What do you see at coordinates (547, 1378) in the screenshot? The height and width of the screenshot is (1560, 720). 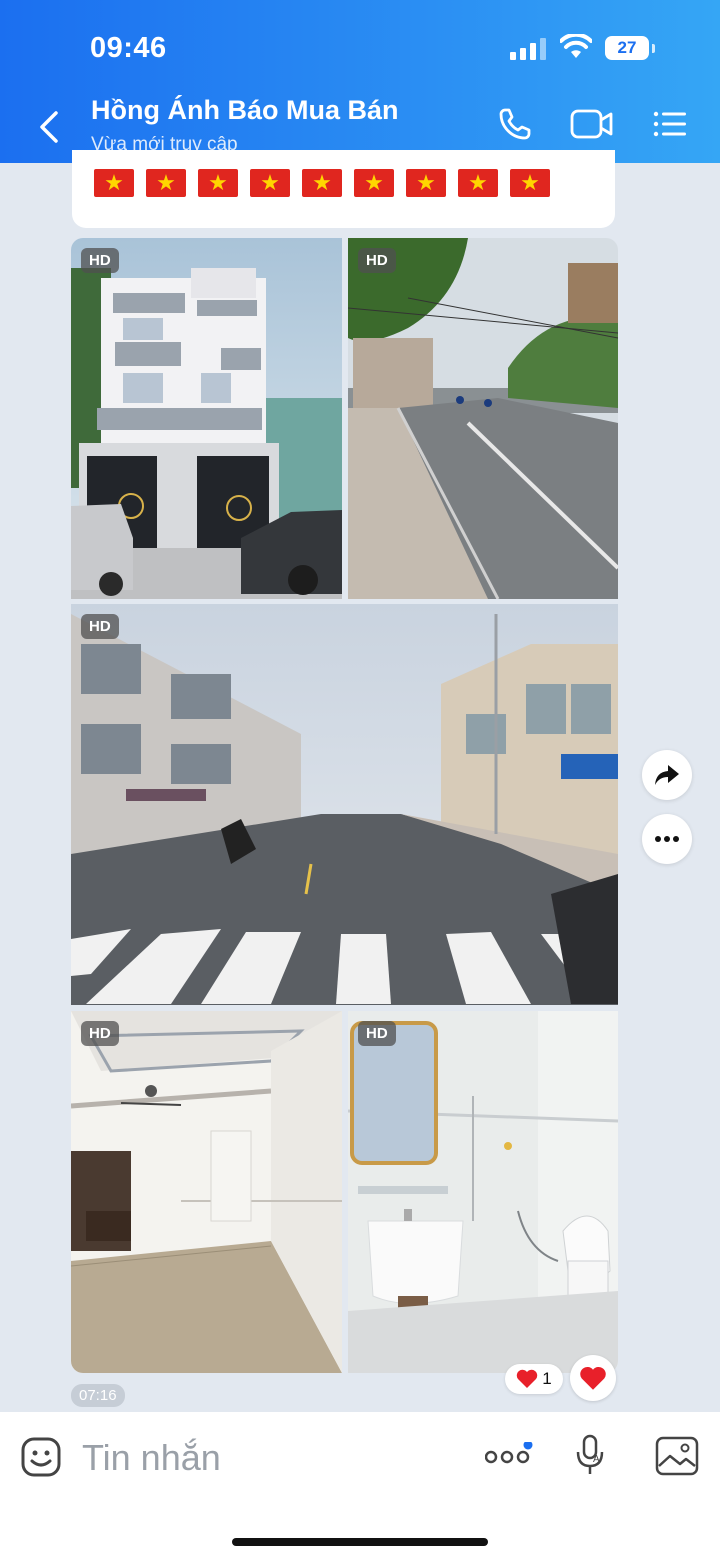 I see `reaction-count: 1` at bounding box center [547, 1378].